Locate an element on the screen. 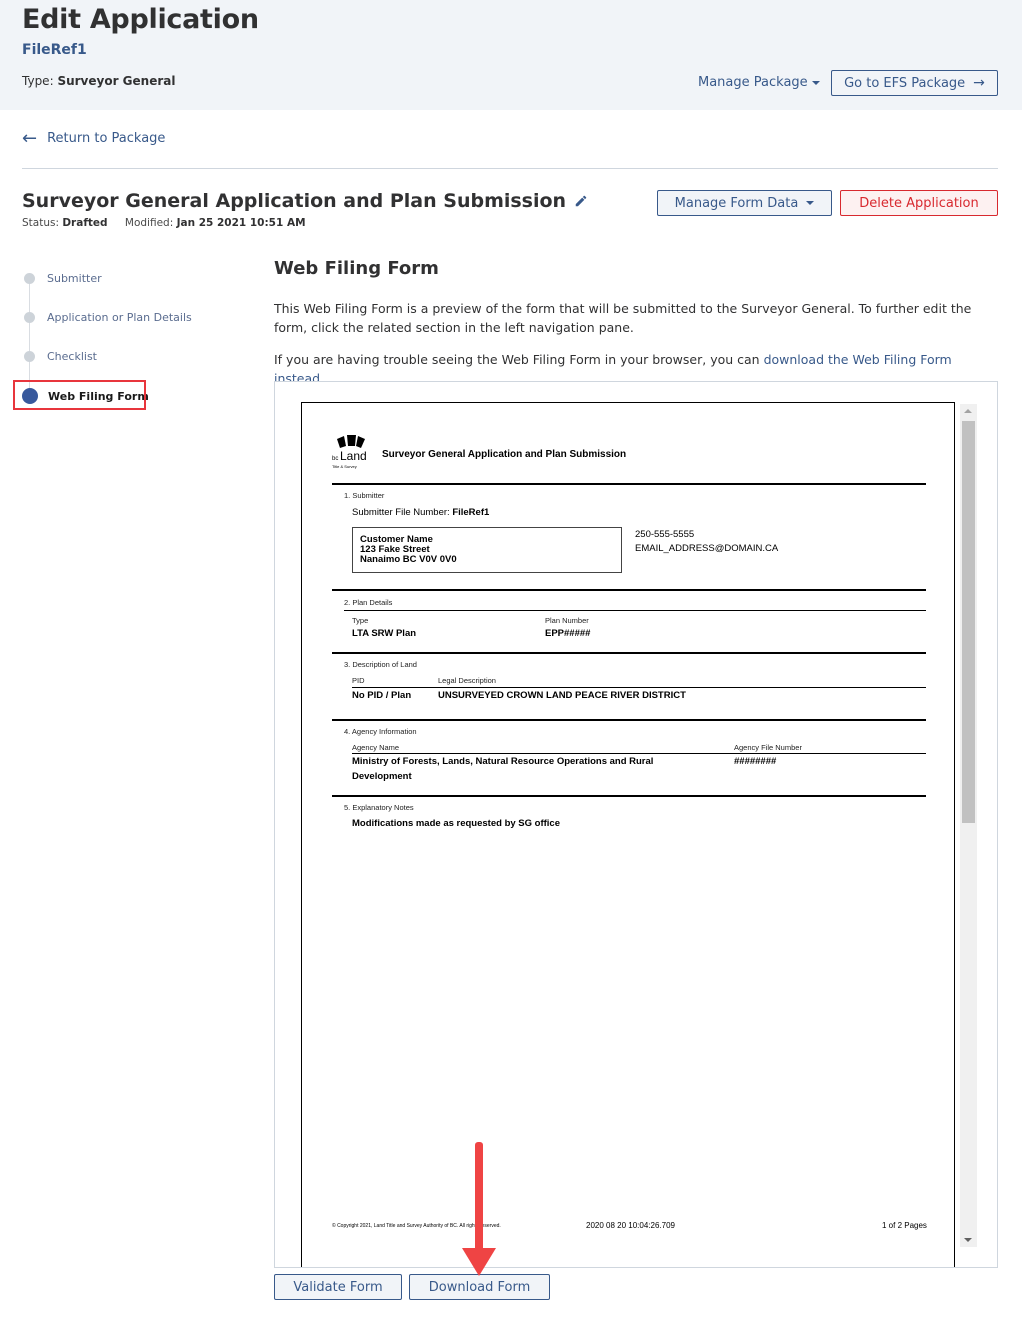  submitter-file-label: Submitter File Number: is located at coordinates (401, 512).